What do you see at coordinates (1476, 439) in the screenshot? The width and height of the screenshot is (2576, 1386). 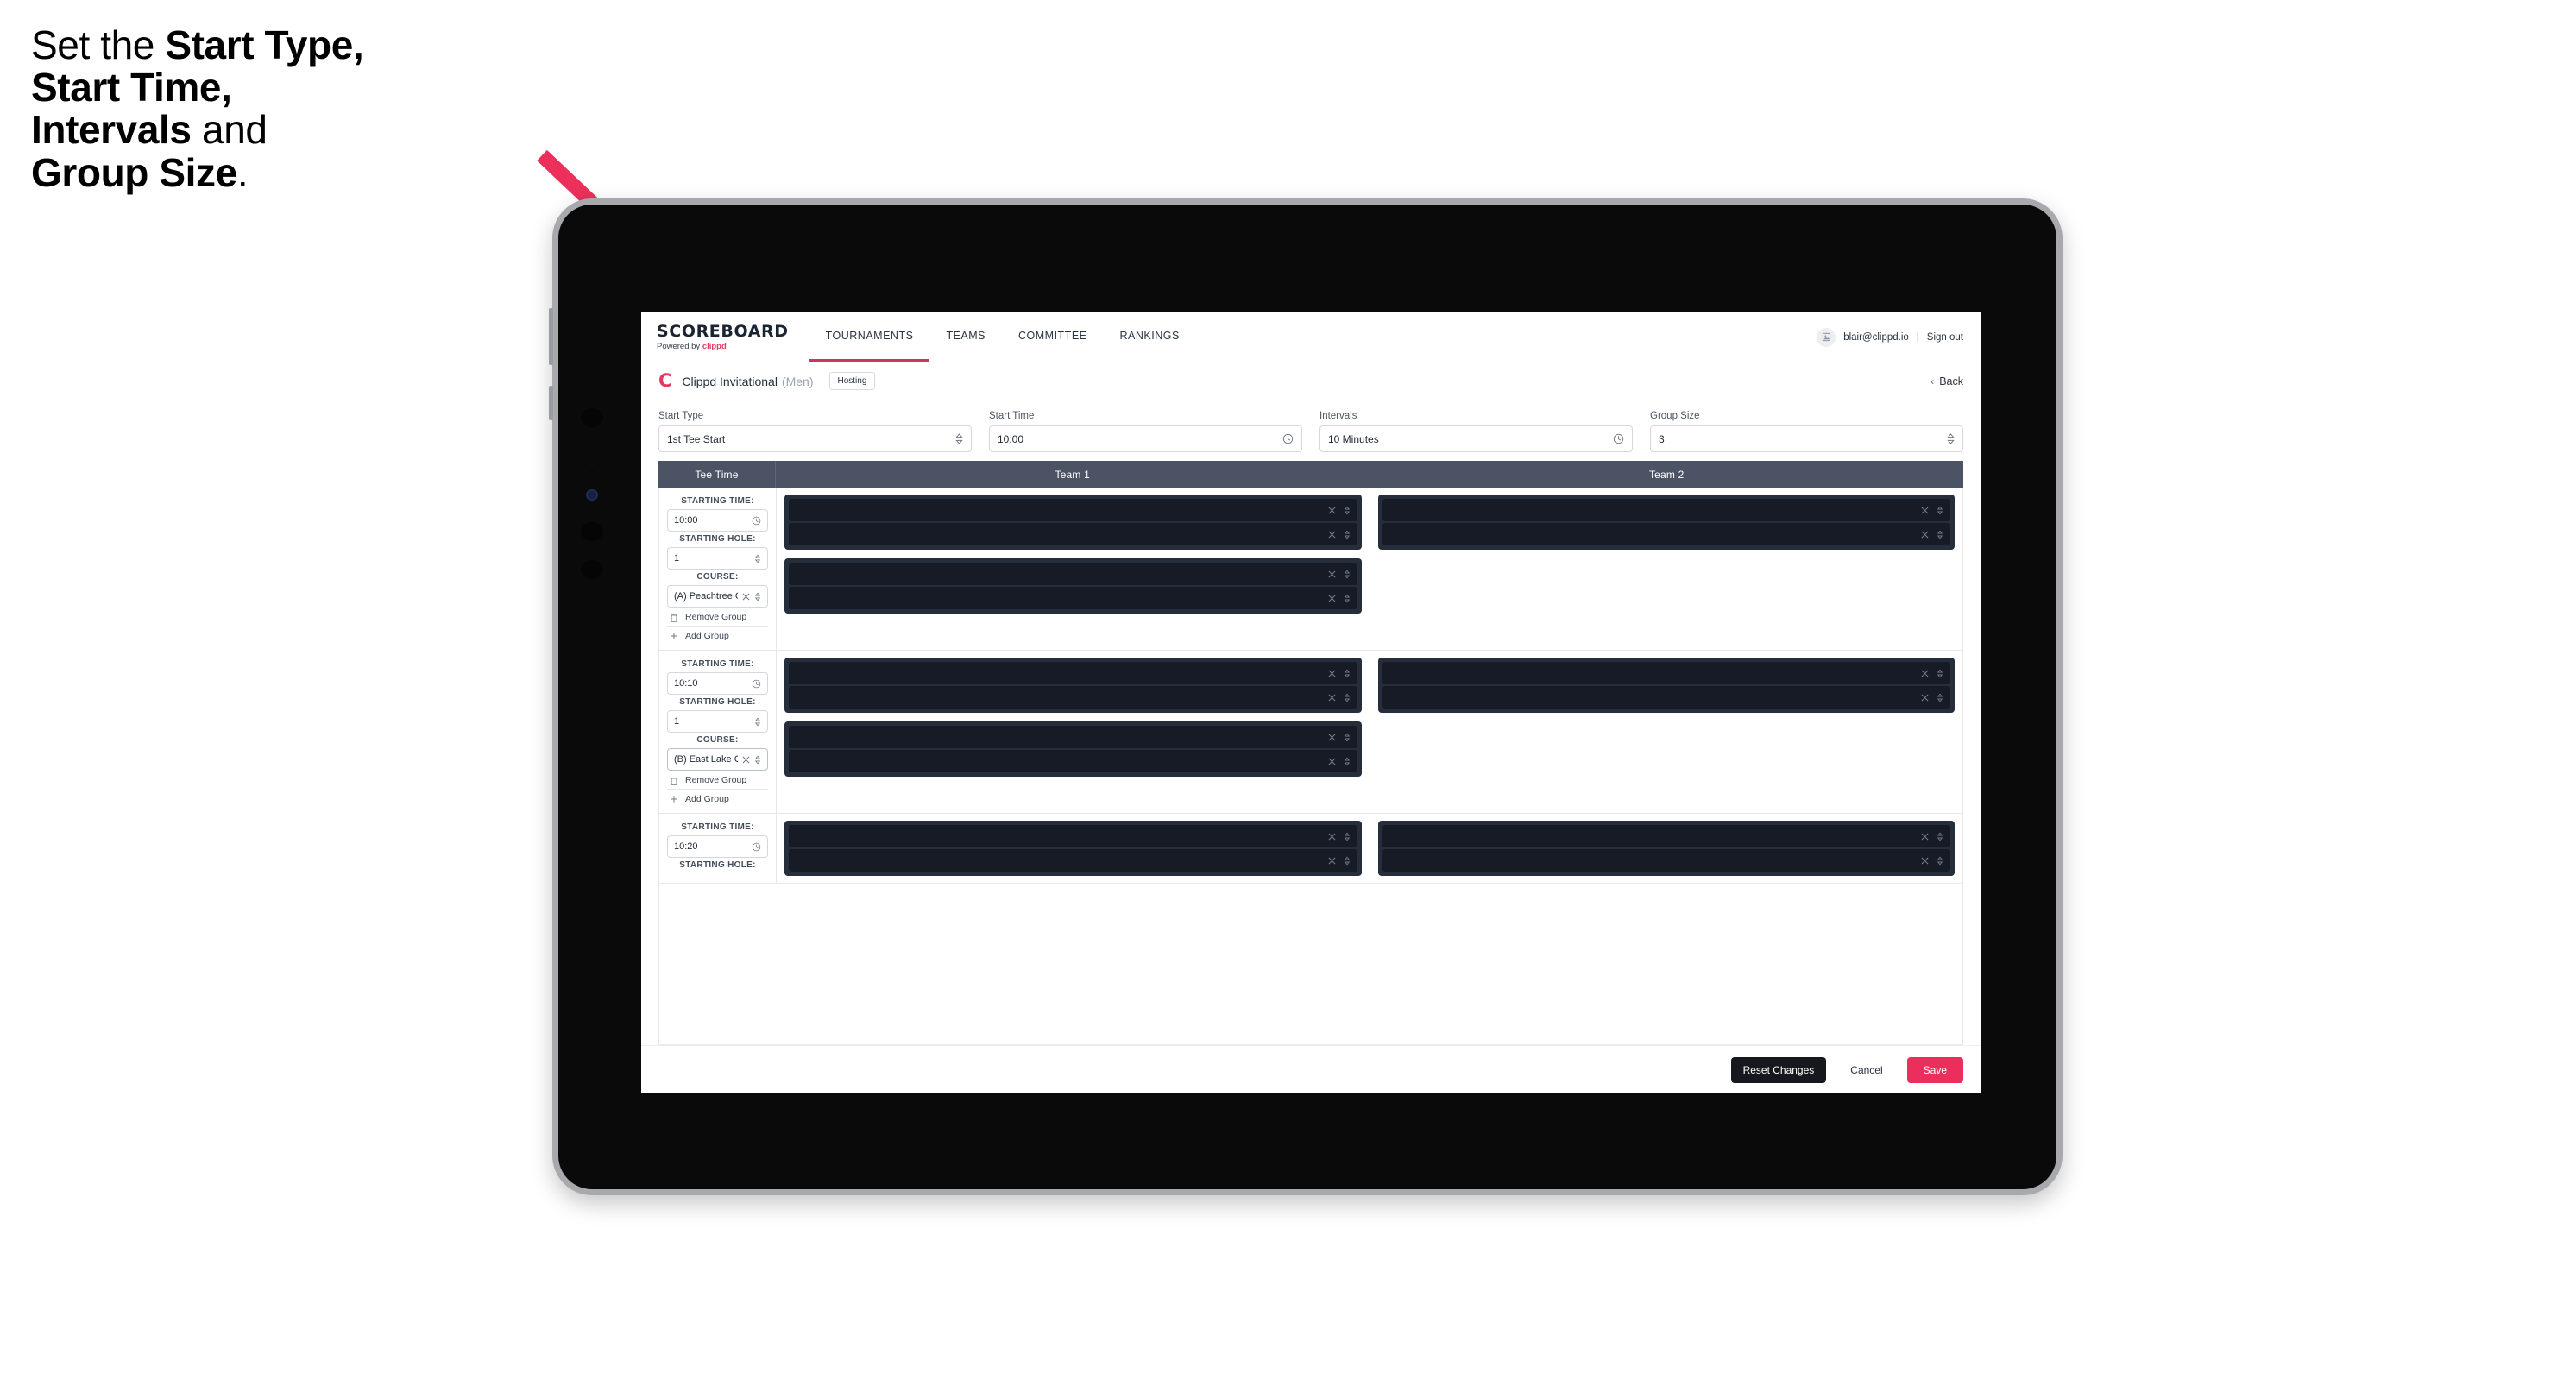 I see `intervals-input: 10 Minutes` at bounding box center [1476, 439].